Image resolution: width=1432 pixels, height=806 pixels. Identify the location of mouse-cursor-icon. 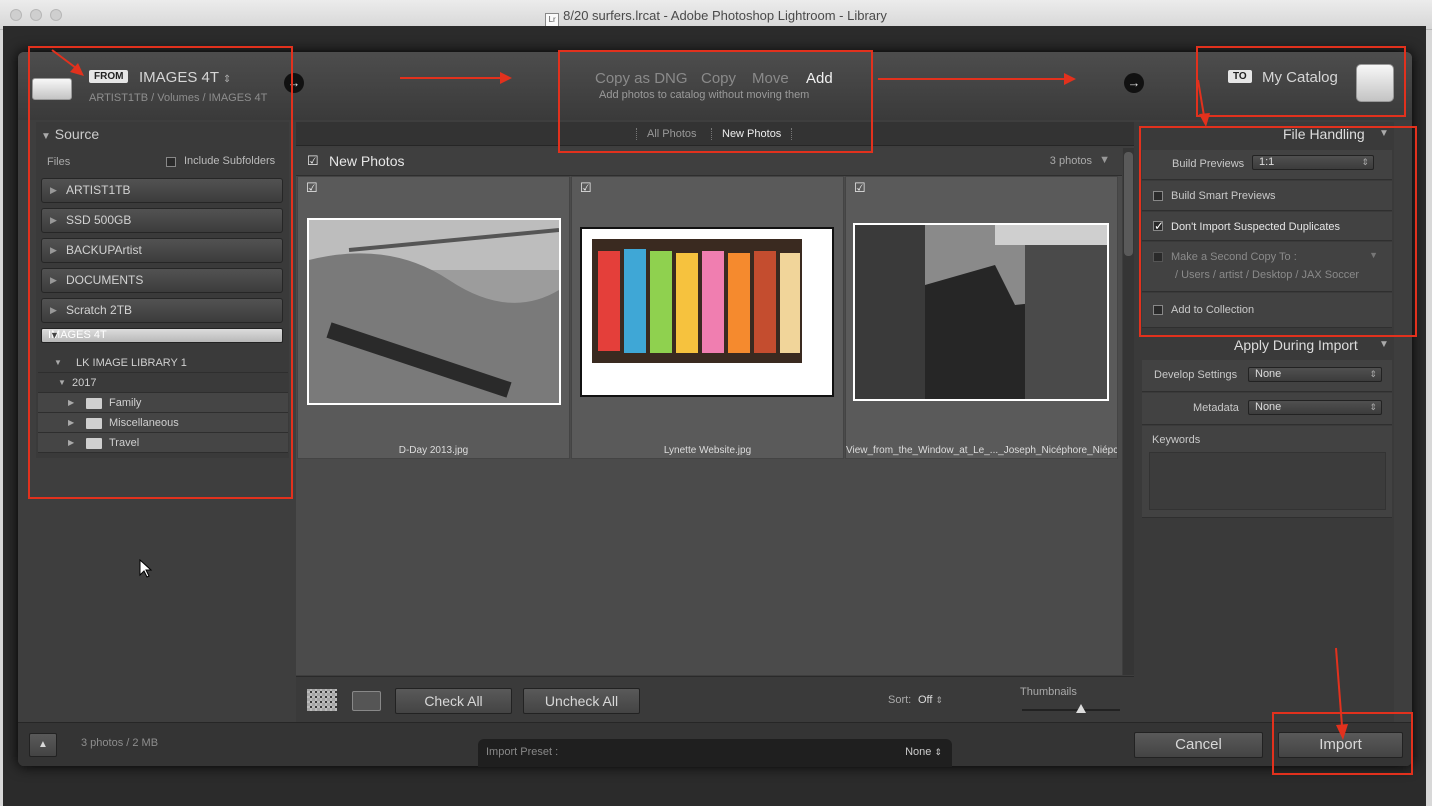
(146, 568).